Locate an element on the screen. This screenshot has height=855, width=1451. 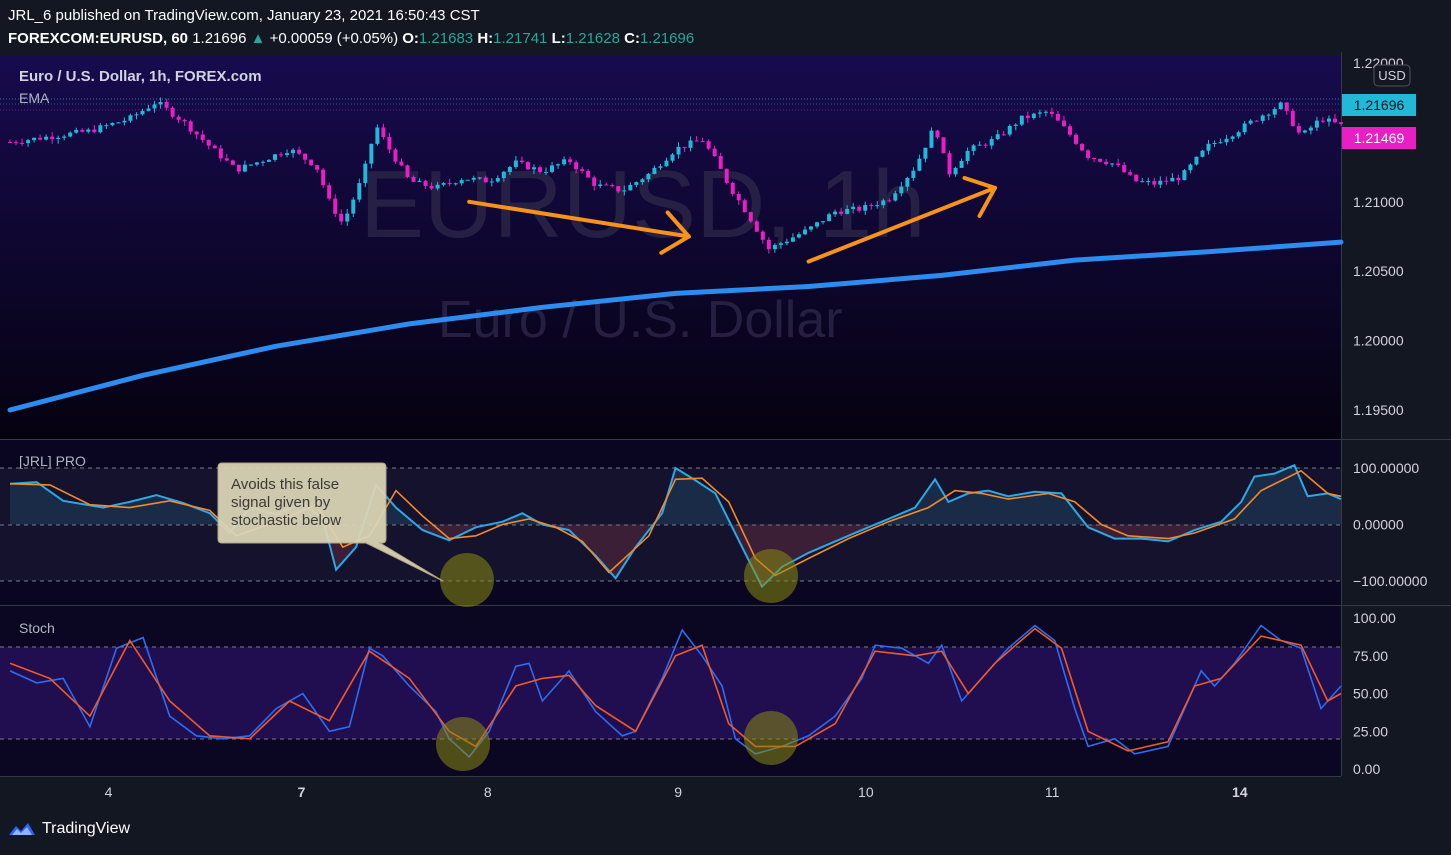
svg-text: 1.21696 is located at coordinates (1379, 105).